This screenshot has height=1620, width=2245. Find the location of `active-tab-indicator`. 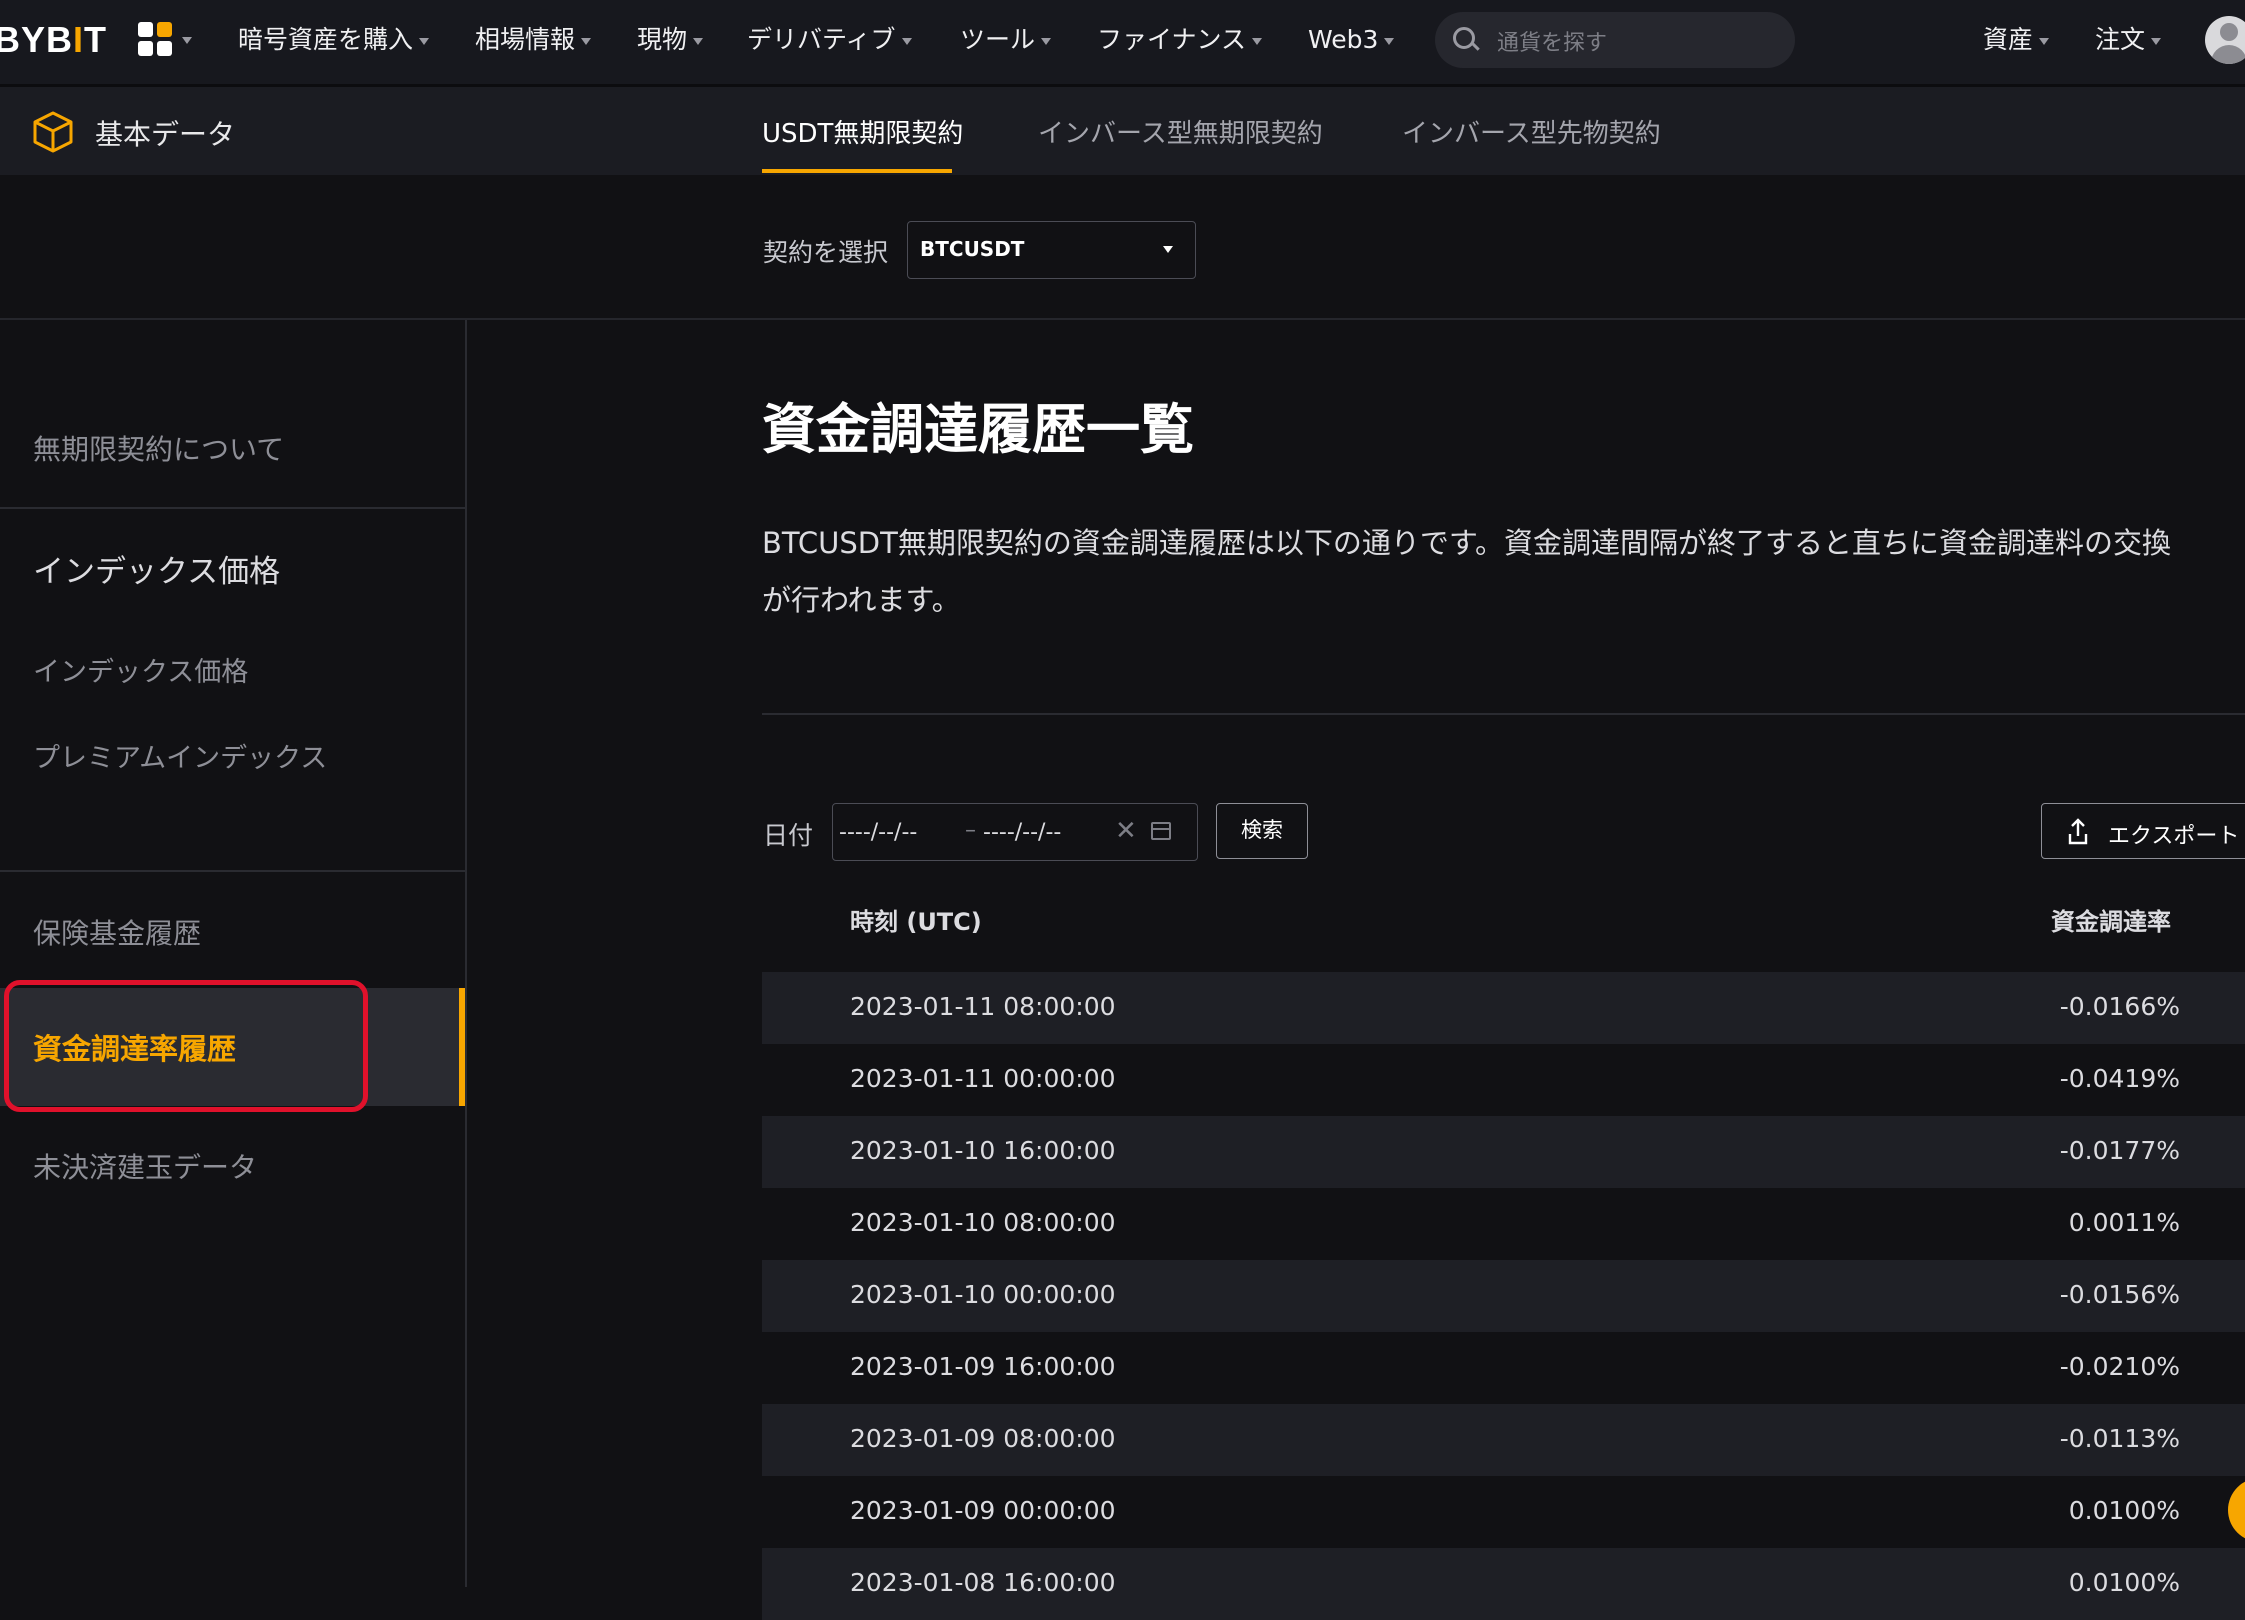

active-tab-indicator is located at coordinates (857, 171).